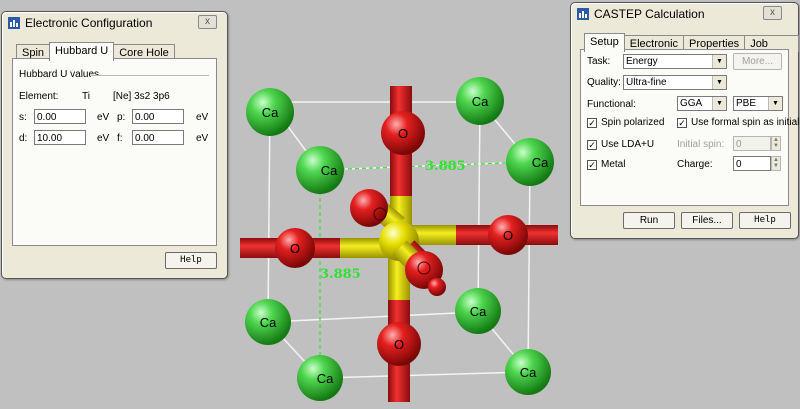  What do you see at coordinates (158, 137) in the screenshot?
I see `f-value-input: 0.00` at bounding box center [158, 137].